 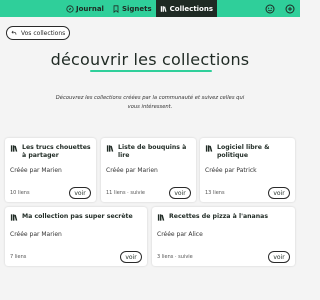 What do you see at coordinates (231, 170) in the screenshot?
I see `collection-author: Créée par Patrick` at bounding box center [231, 170].